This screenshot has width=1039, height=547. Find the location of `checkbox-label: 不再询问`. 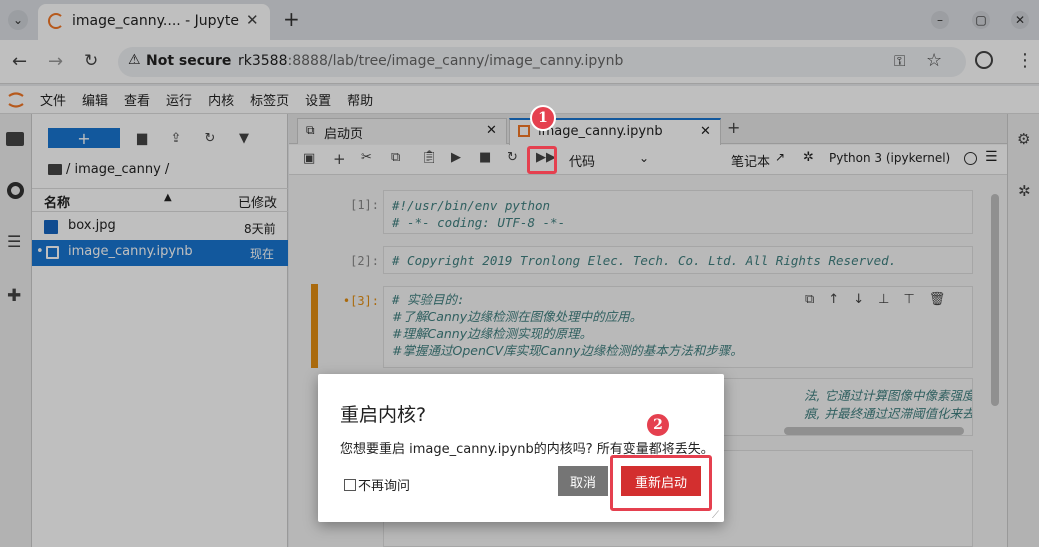

checkbox-label: 不再询问 is located at coordinates (384, 486).